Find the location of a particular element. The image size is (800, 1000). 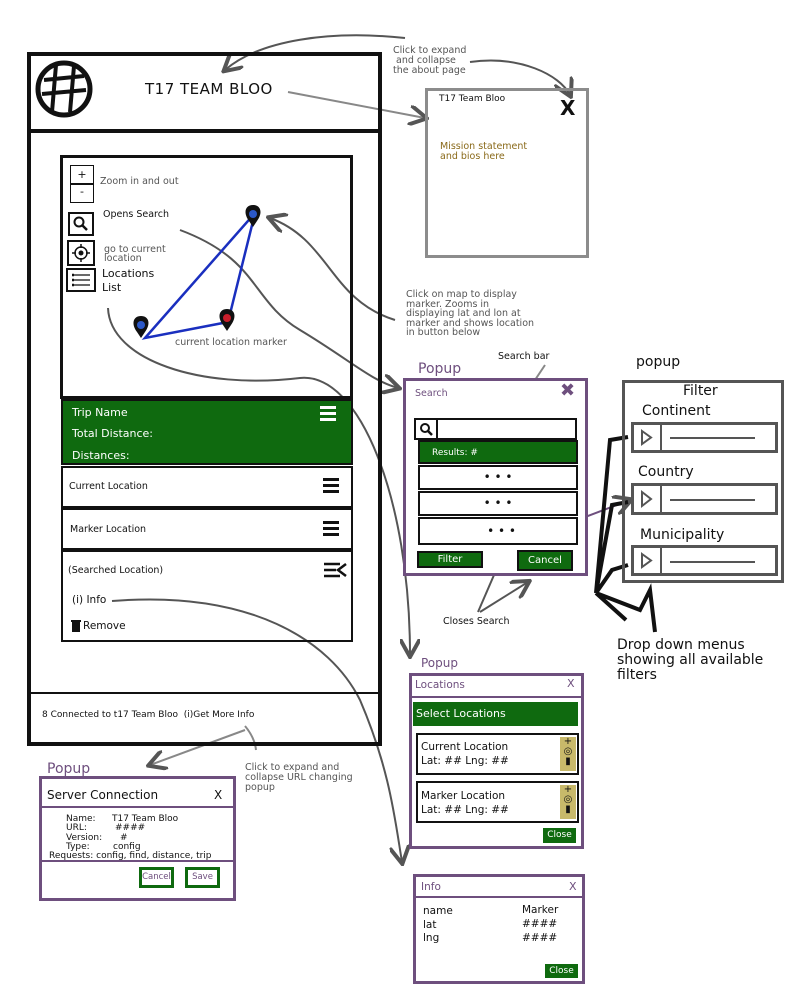

arrow-closes-cancel is located at coordinates (503, 597).